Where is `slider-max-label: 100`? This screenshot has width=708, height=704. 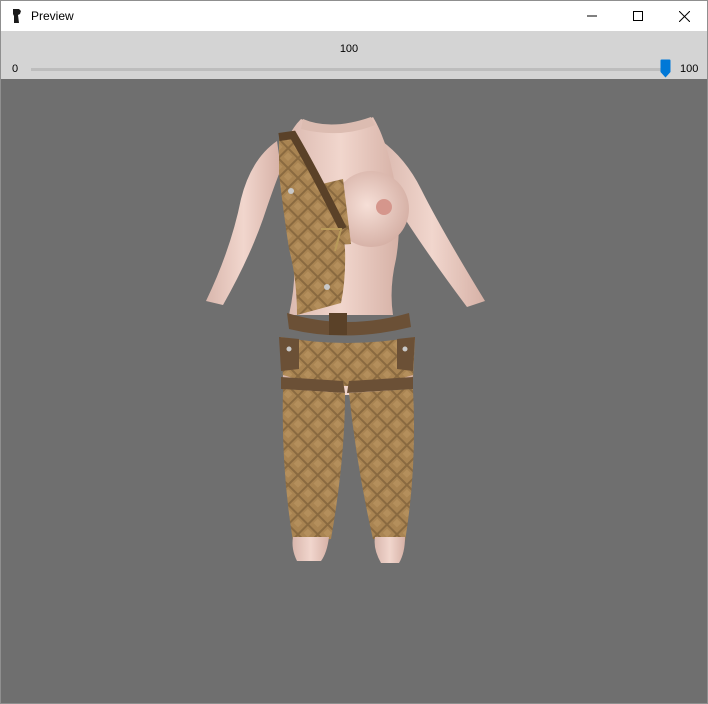 slider-max-label: 100 is located at coordinates (689, 69).